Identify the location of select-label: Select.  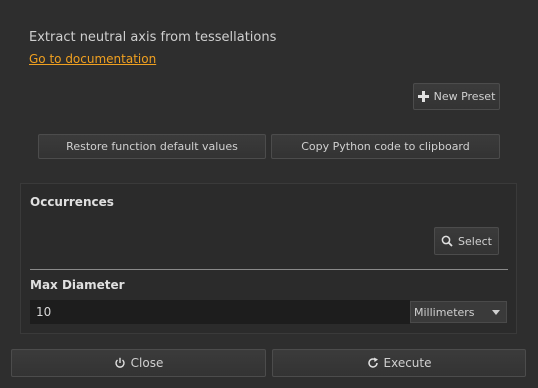
(475, 241).